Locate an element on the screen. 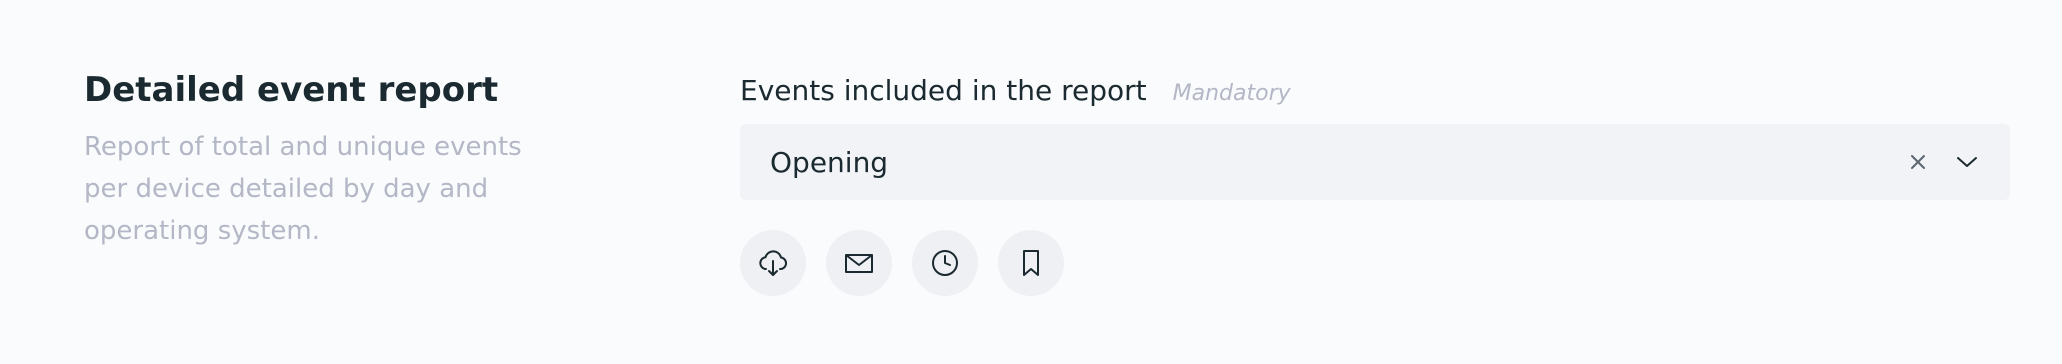  chevron-down-icon is located at coordinates (1967, 162).